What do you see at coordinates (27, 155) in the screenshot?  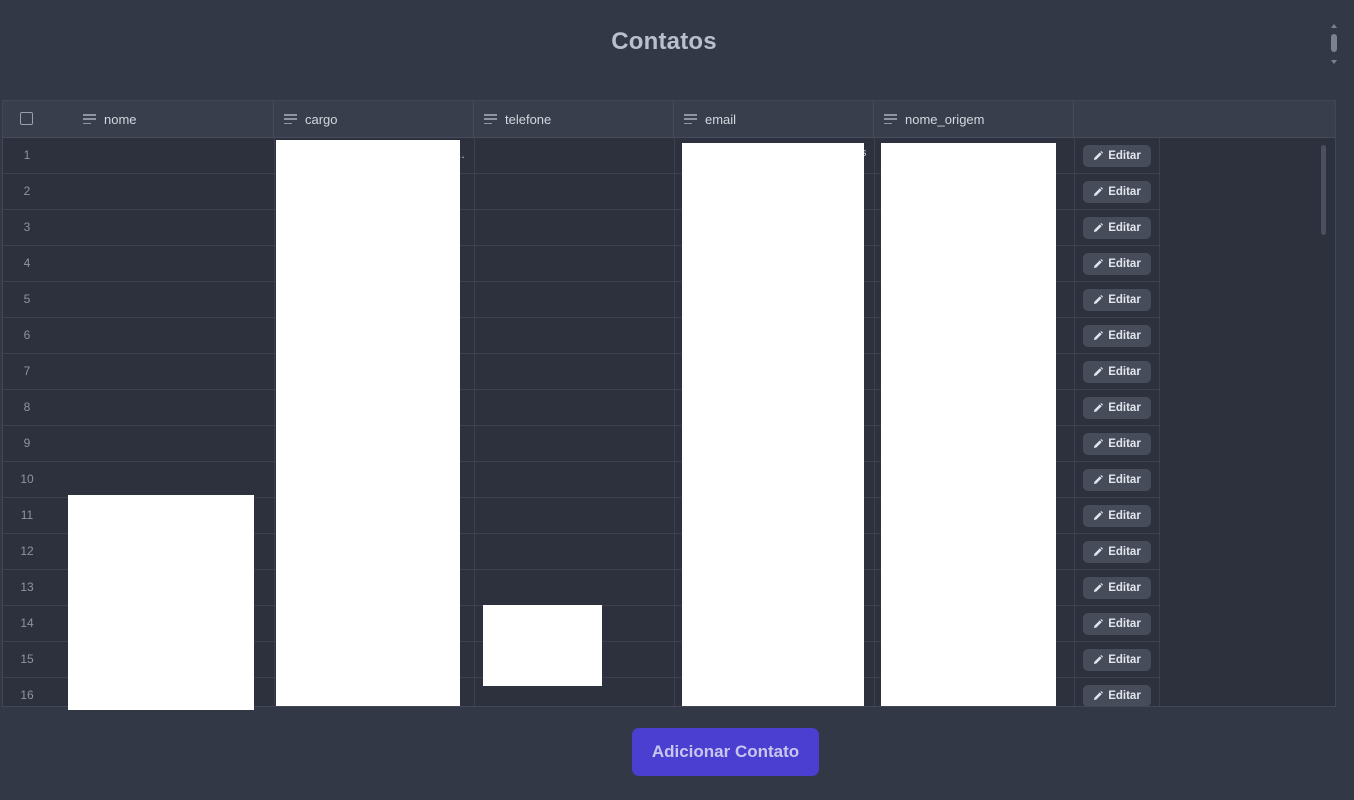 I see `row-number: 1` at bounding box center [27, 155].